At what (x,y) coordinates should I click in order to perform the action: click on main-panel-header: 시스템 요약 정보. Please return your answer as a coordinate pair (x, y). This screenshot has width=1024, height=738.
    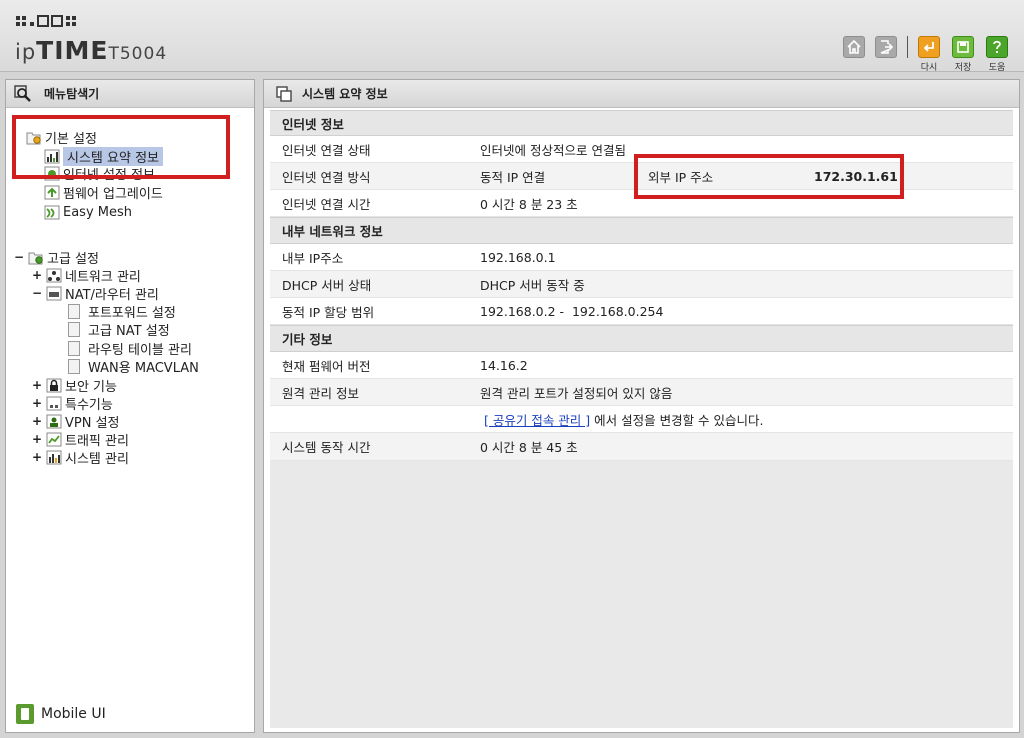
    Looking at the image, I should click on (641, 94).